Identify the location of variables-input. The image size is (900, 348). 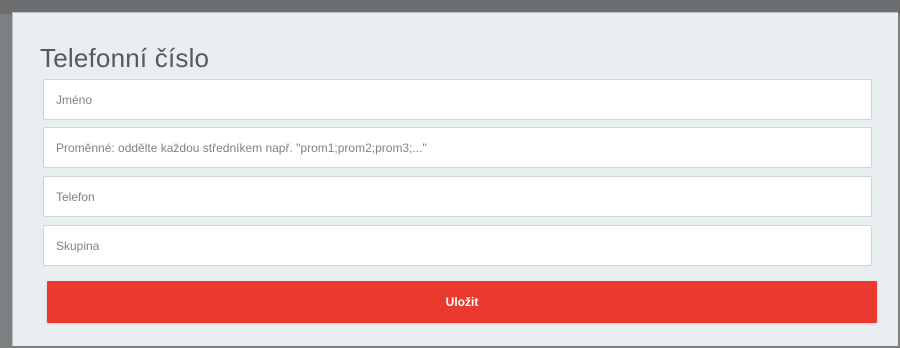
(463, 147).